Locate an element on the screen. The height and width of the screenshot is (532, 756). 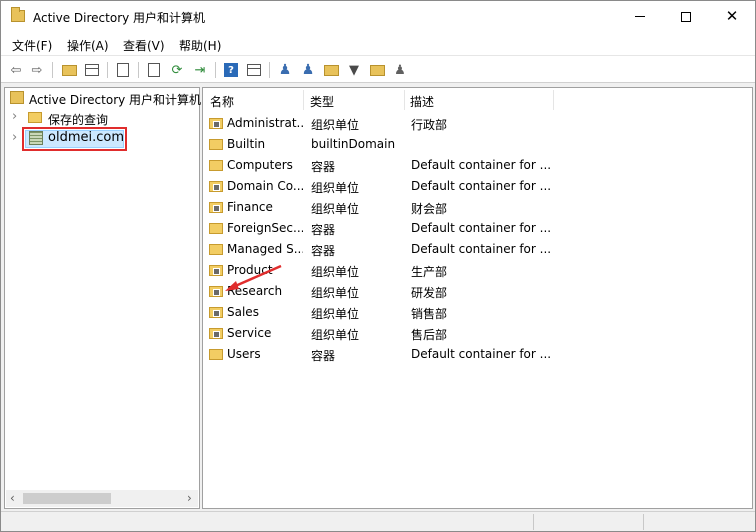
tree-item-saved-queries: › 保存的查询 is located at coordinates (102, 118).